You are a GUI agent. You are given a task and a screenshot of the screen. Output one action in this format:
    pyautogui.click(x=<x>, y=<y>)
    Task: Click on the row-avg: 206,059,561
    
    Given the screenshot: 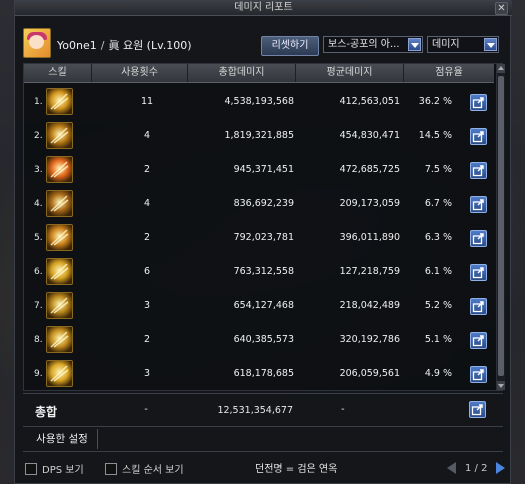 What is the action you would take?
    pyautogui.click(x=369, y=373)
    